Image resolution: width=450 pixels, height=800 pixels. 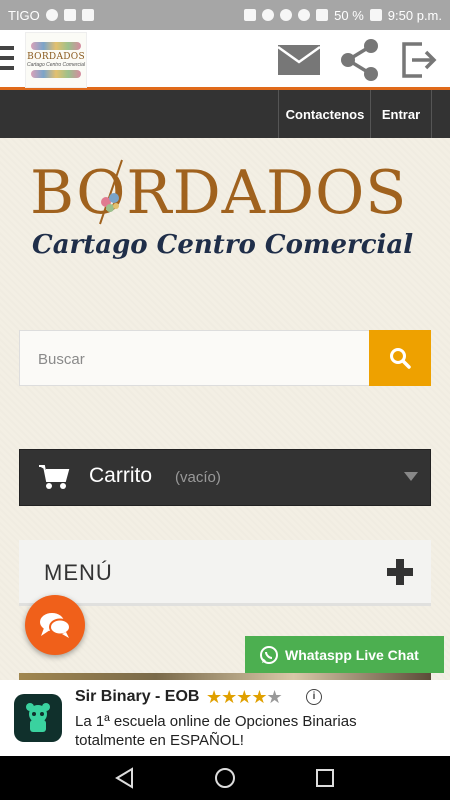 I want to click on whatsapp-icon, so click(x=269, y=654).